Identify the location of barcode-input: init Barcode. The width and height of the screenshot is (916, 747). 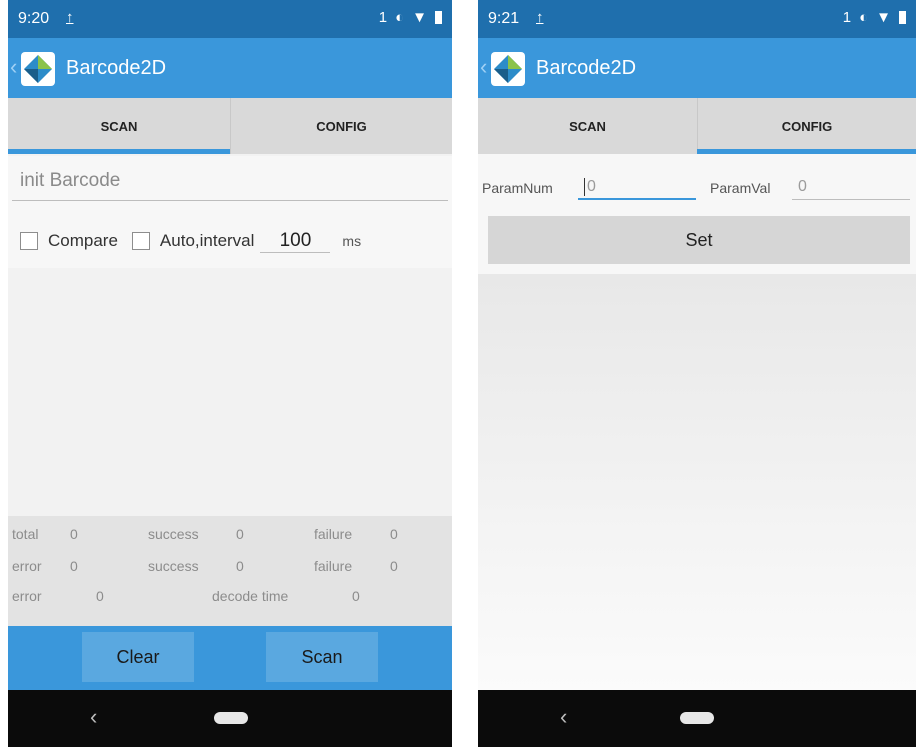
(230, 181).